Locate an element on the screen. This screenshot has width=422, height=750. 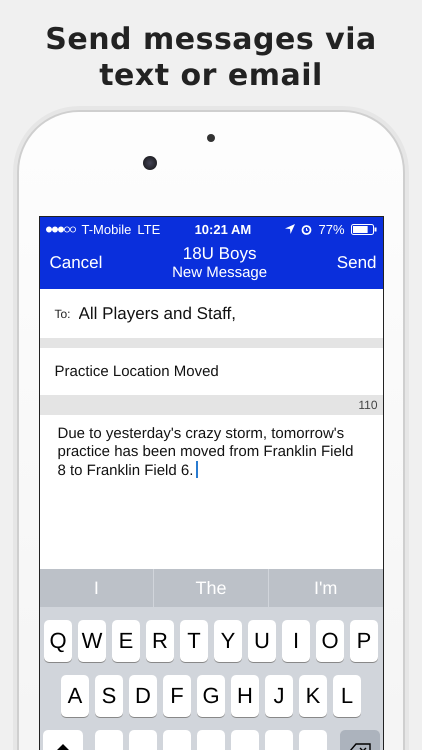
battery-icon is located at coordinates (363, 229).